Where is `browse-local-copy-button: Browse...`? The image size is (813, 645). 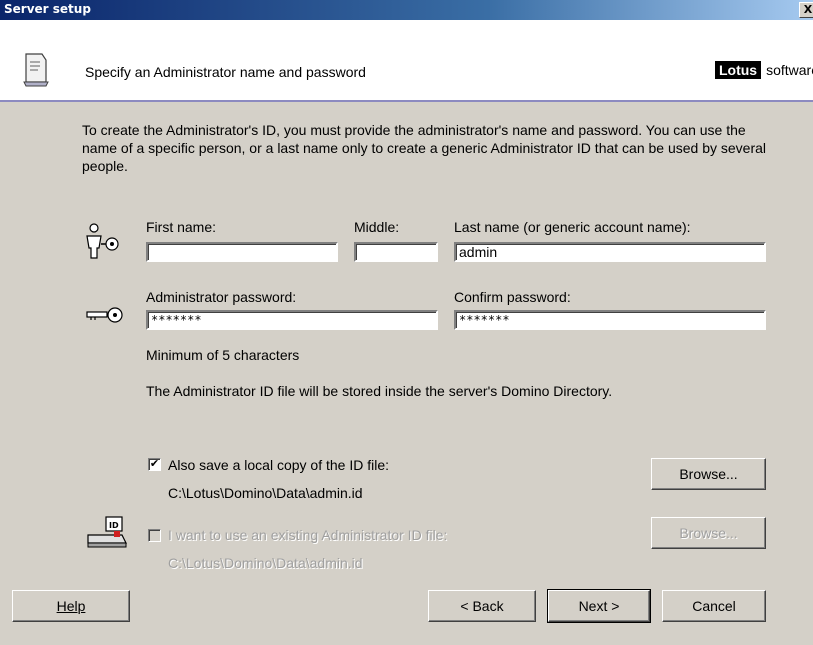
browse-local-copy-button: Browse... is located at coordinates (708, 474).